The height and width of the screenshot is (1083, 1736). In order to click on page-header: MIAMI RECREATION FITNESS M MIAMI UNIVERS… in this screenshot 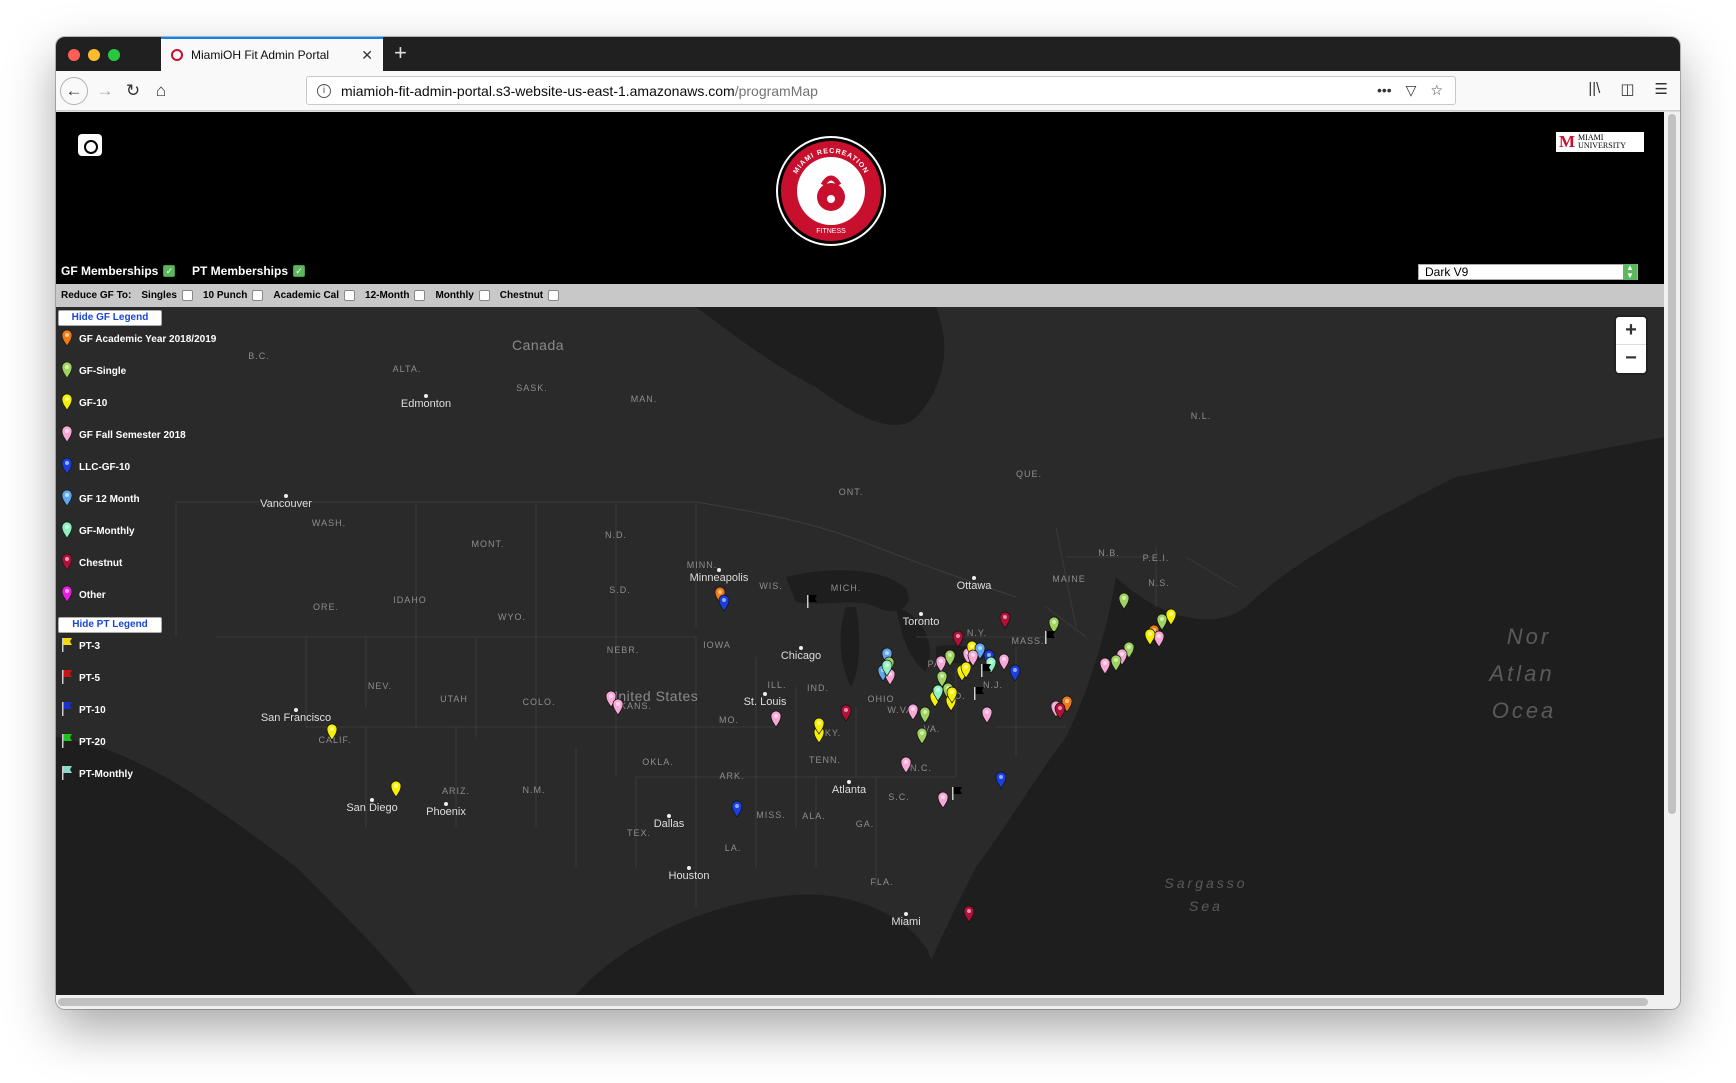, I will do `click(860, 198)`.